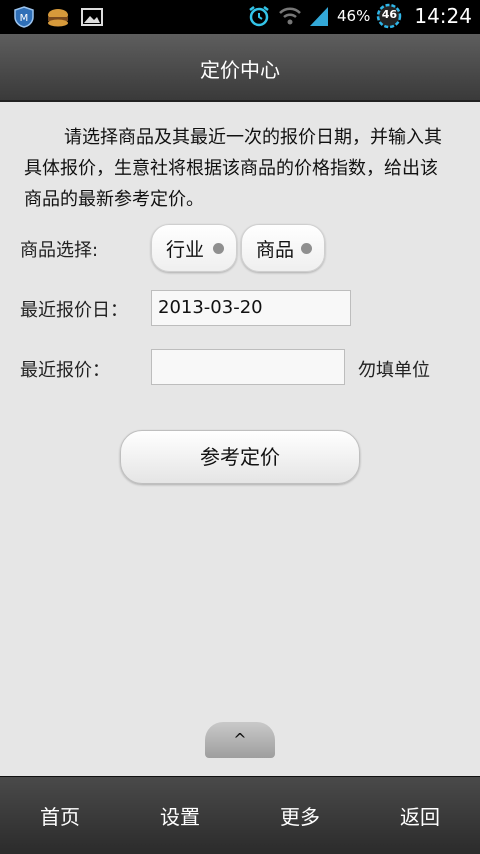  Describe the element at coordinates (251, 308) in the screenshot. I see `last-date-input: 2013-03-20` at that location.